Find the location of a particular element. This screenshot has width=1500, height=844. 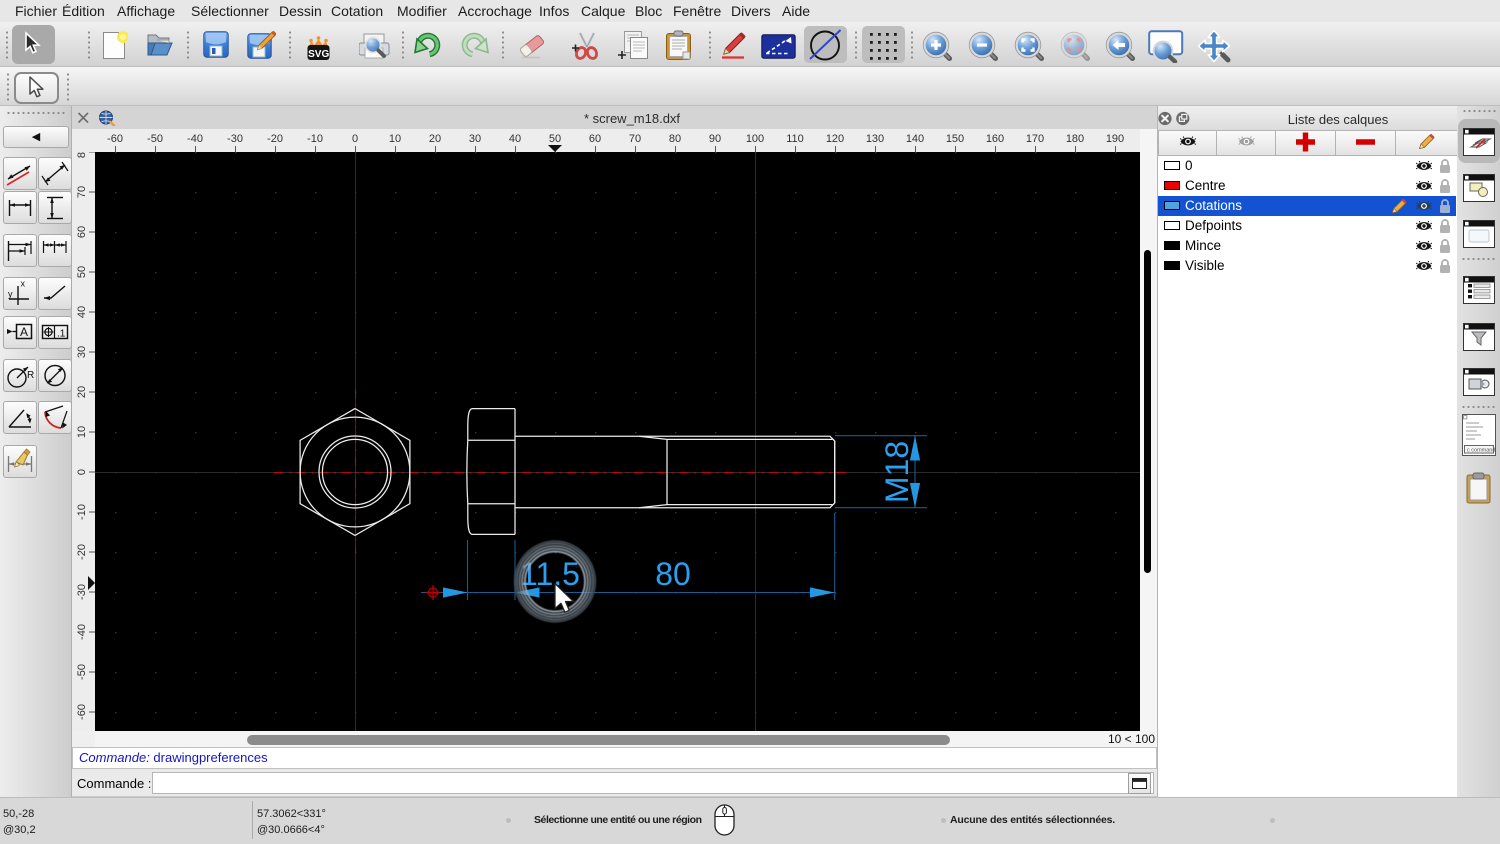

svg-text: 130 is located at coordinates (875, 139).